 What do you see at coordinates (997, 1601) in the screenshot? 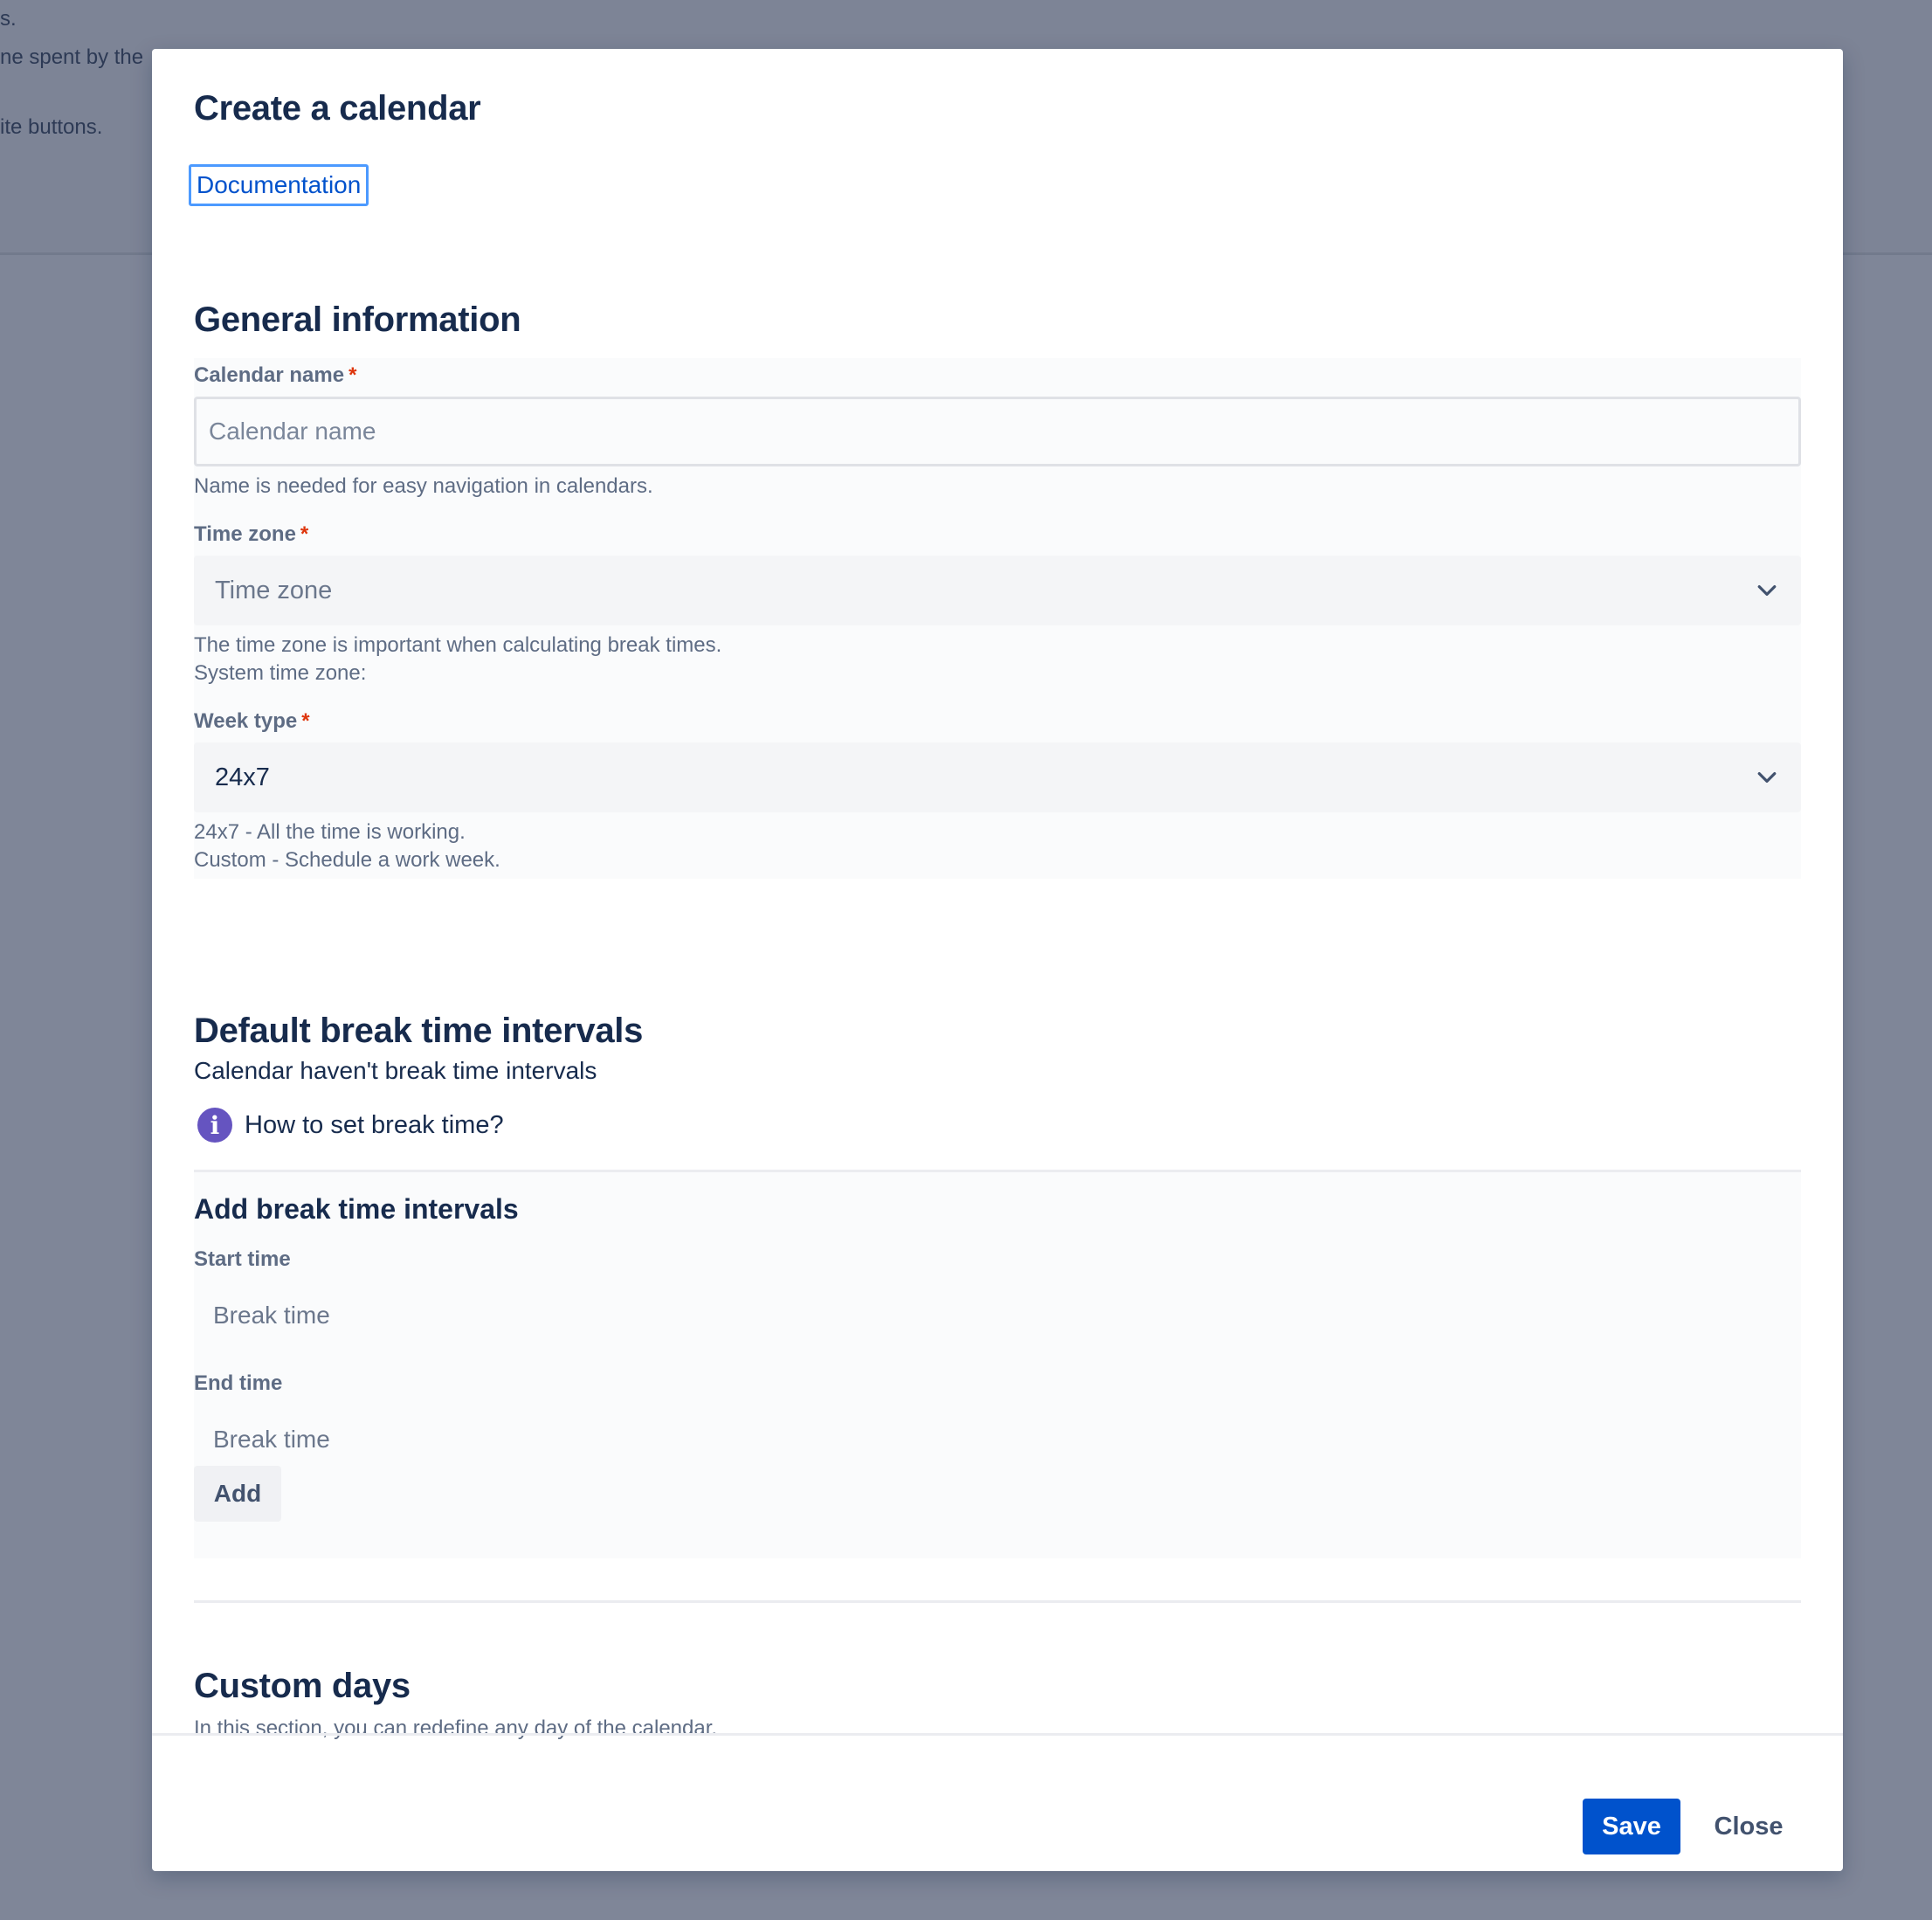
I see `divider` at bounding box center [997, 1601].